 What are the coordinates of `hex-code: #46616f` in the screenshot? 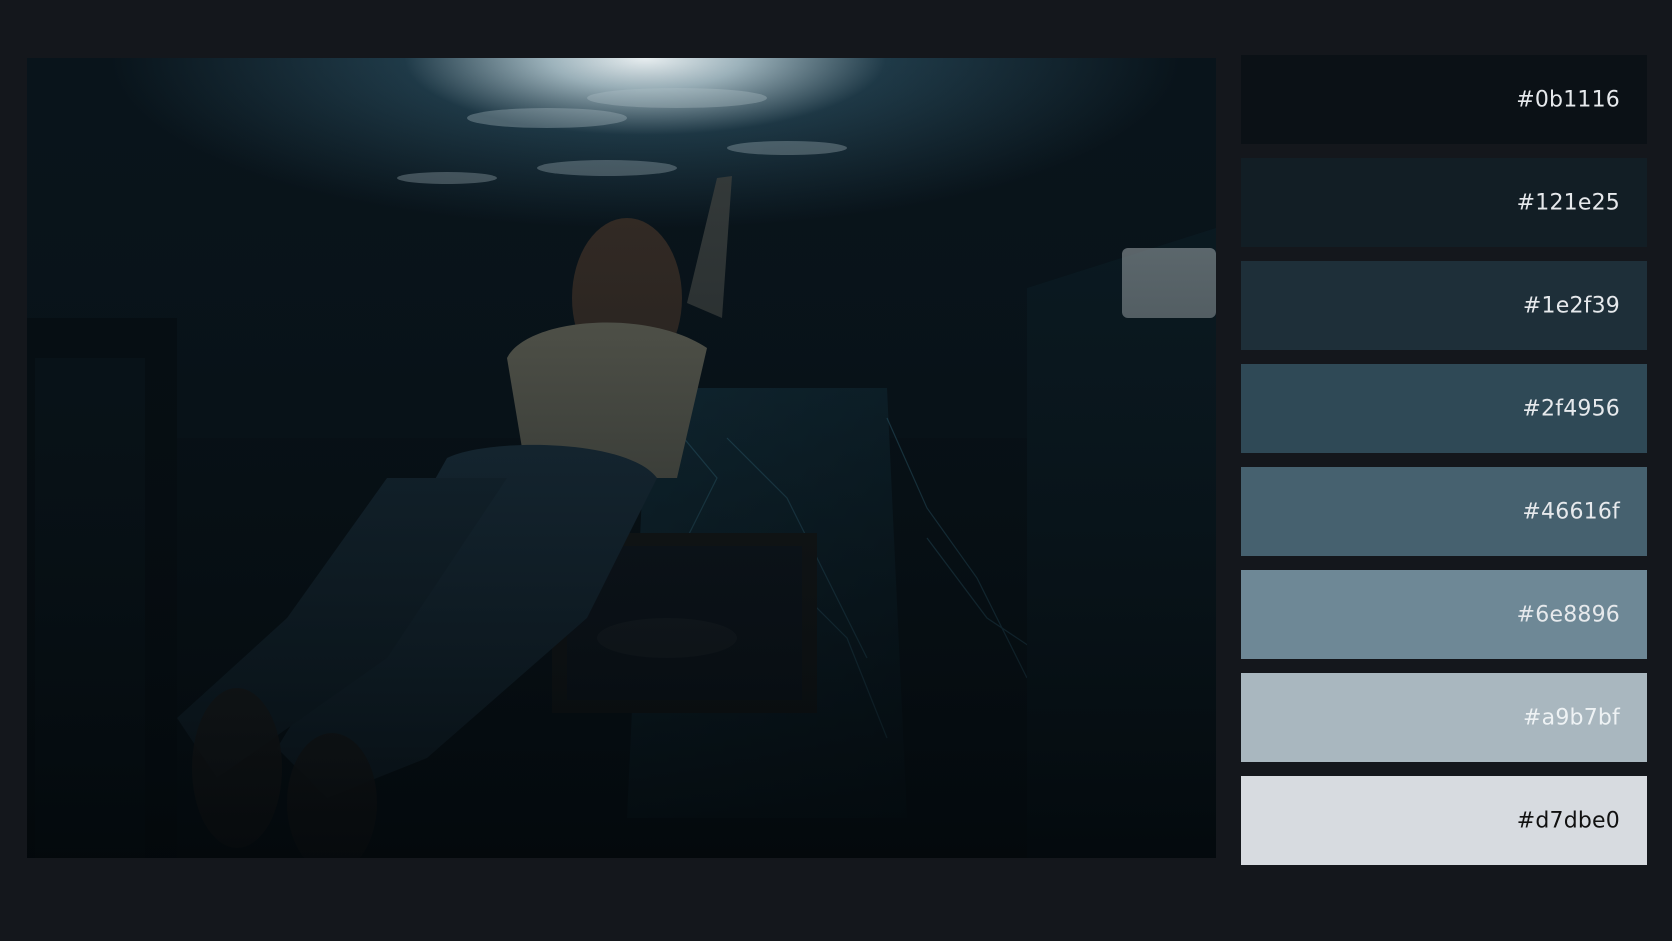 It's located at (1571, 511).